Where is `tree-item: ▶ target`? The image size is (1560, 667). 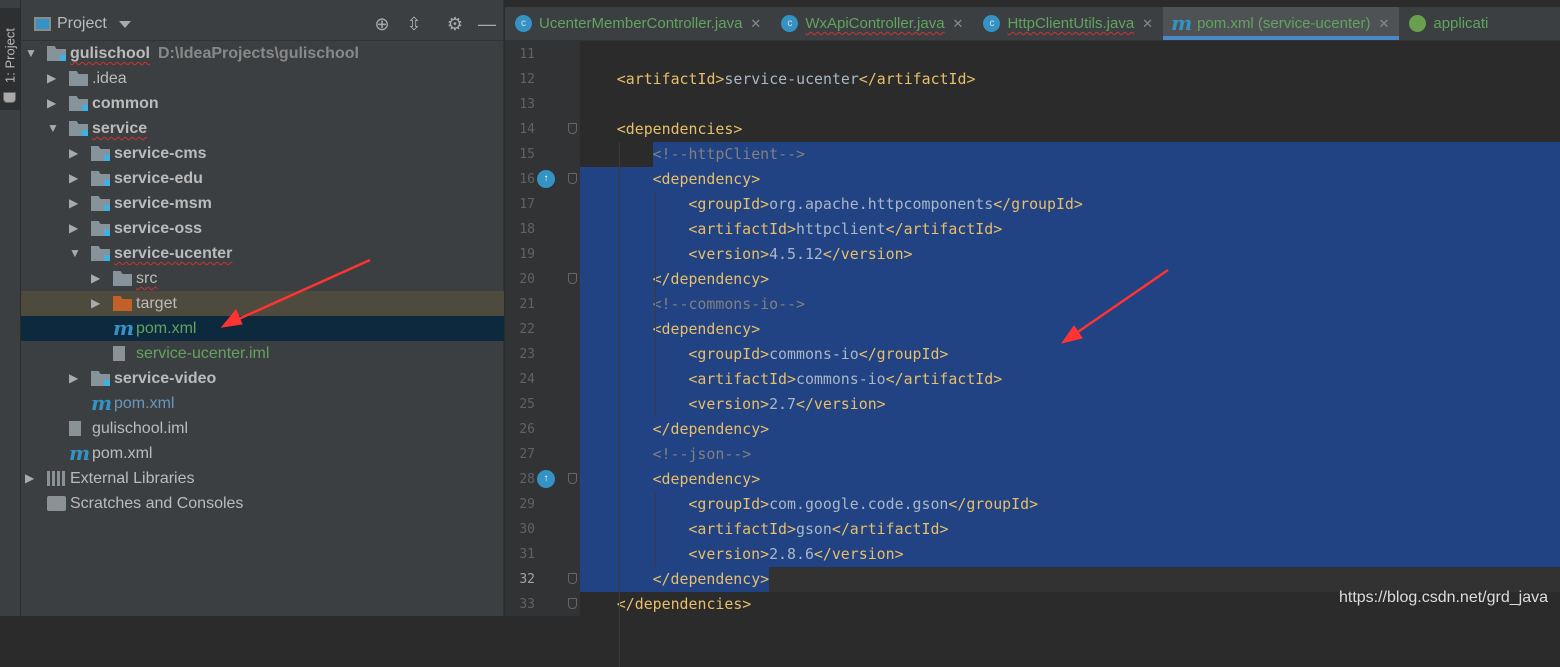 tree-item: ▶ target is located at coordinates (262, 303).